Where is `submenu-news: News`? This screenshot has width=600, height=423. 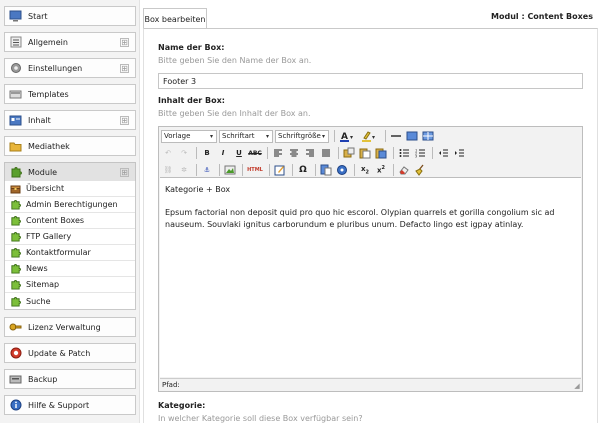 submenu-news: News is located at coordinates (70, 269).